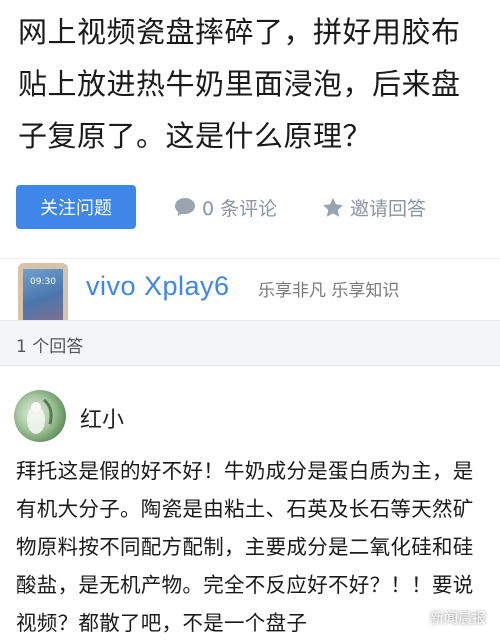 The image size is (500, 640). What do you see at coordinates (333, 207) in the screenshot?
I see `star-icon` at bounding box center [333, 207].